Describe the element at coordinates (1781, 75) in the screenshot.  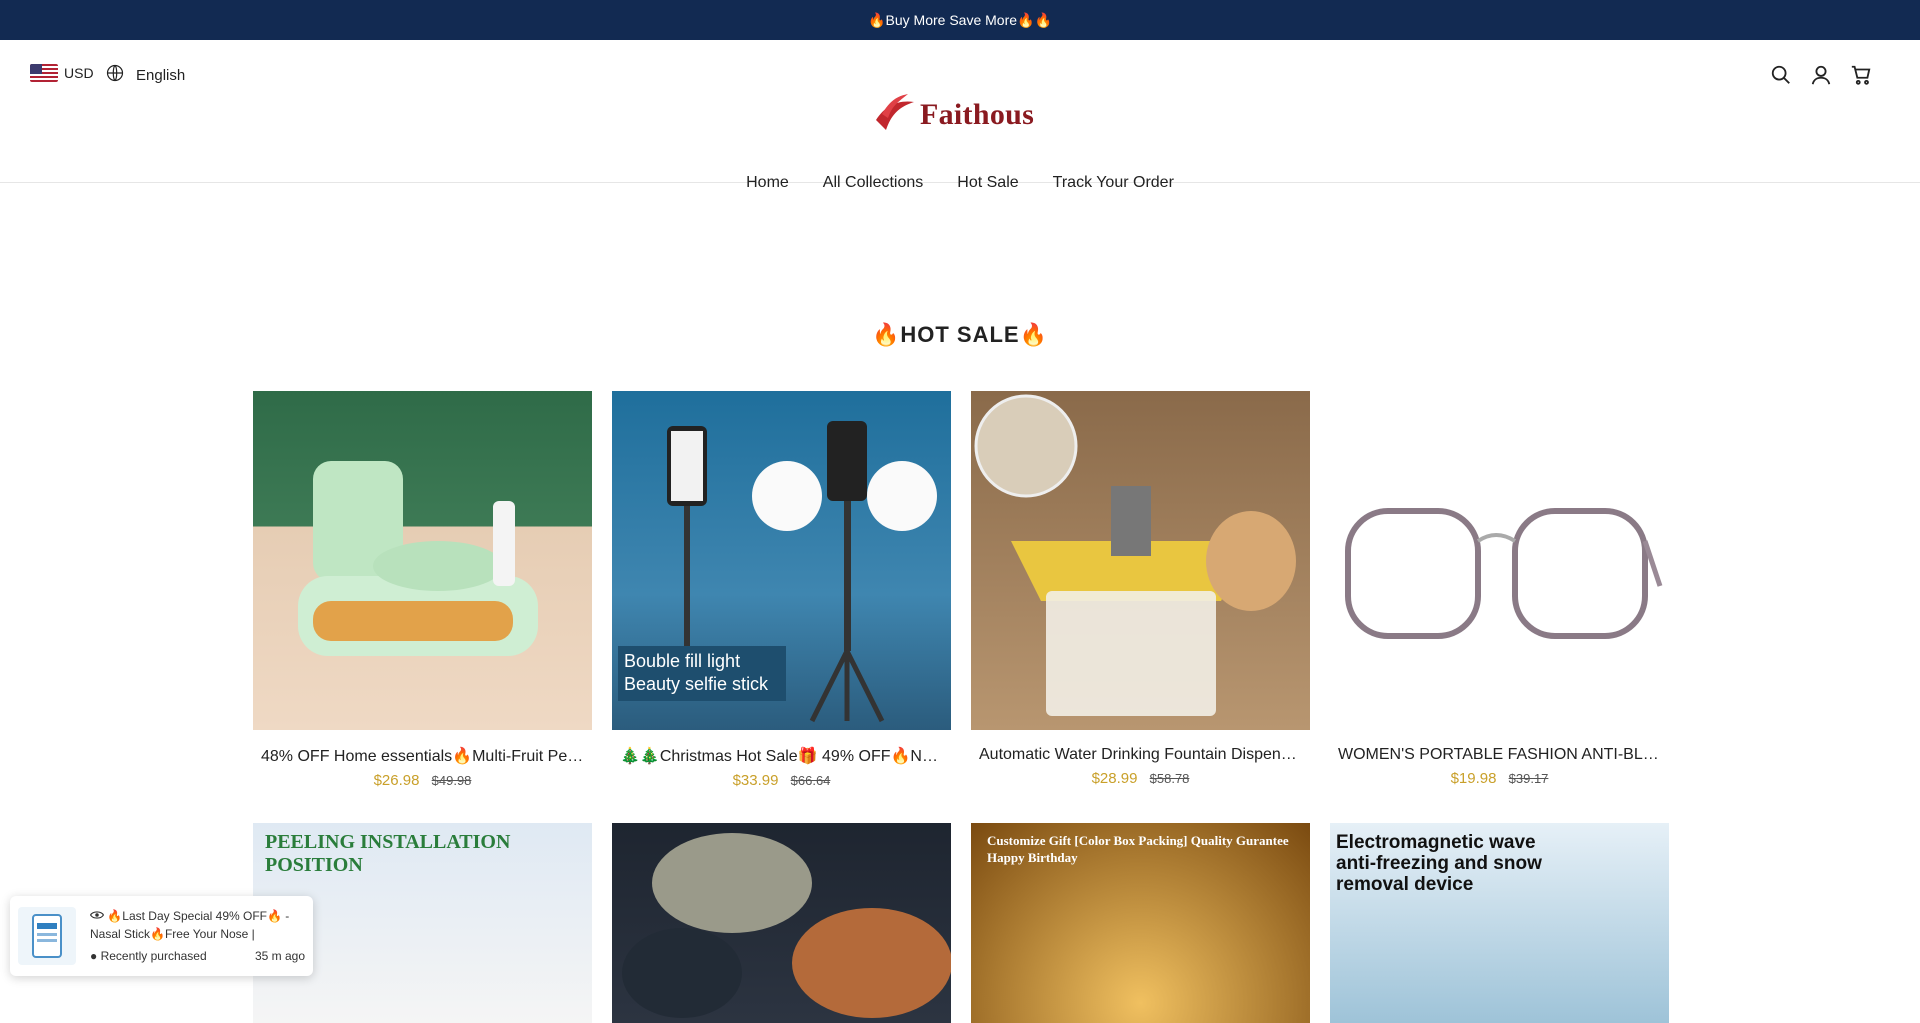
I see `search-icon` at that location.